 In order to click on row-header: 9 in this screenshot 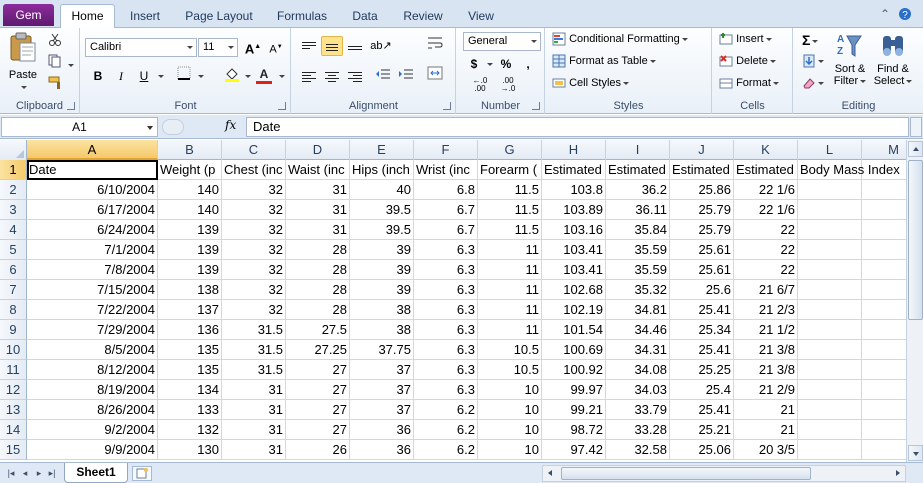, I will do `click(13, 330)`.